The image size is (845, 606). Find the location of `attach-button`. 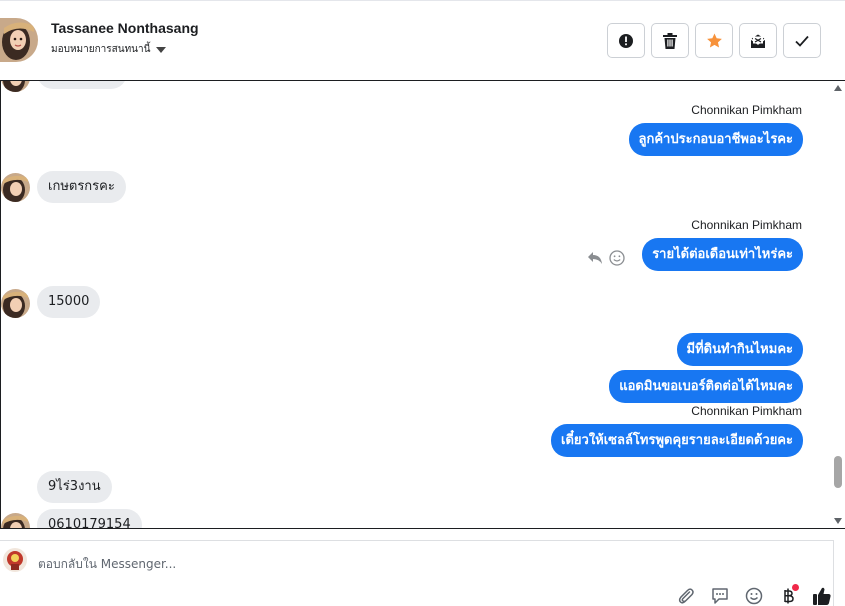

attach-button is located at coordinates (686, 595).